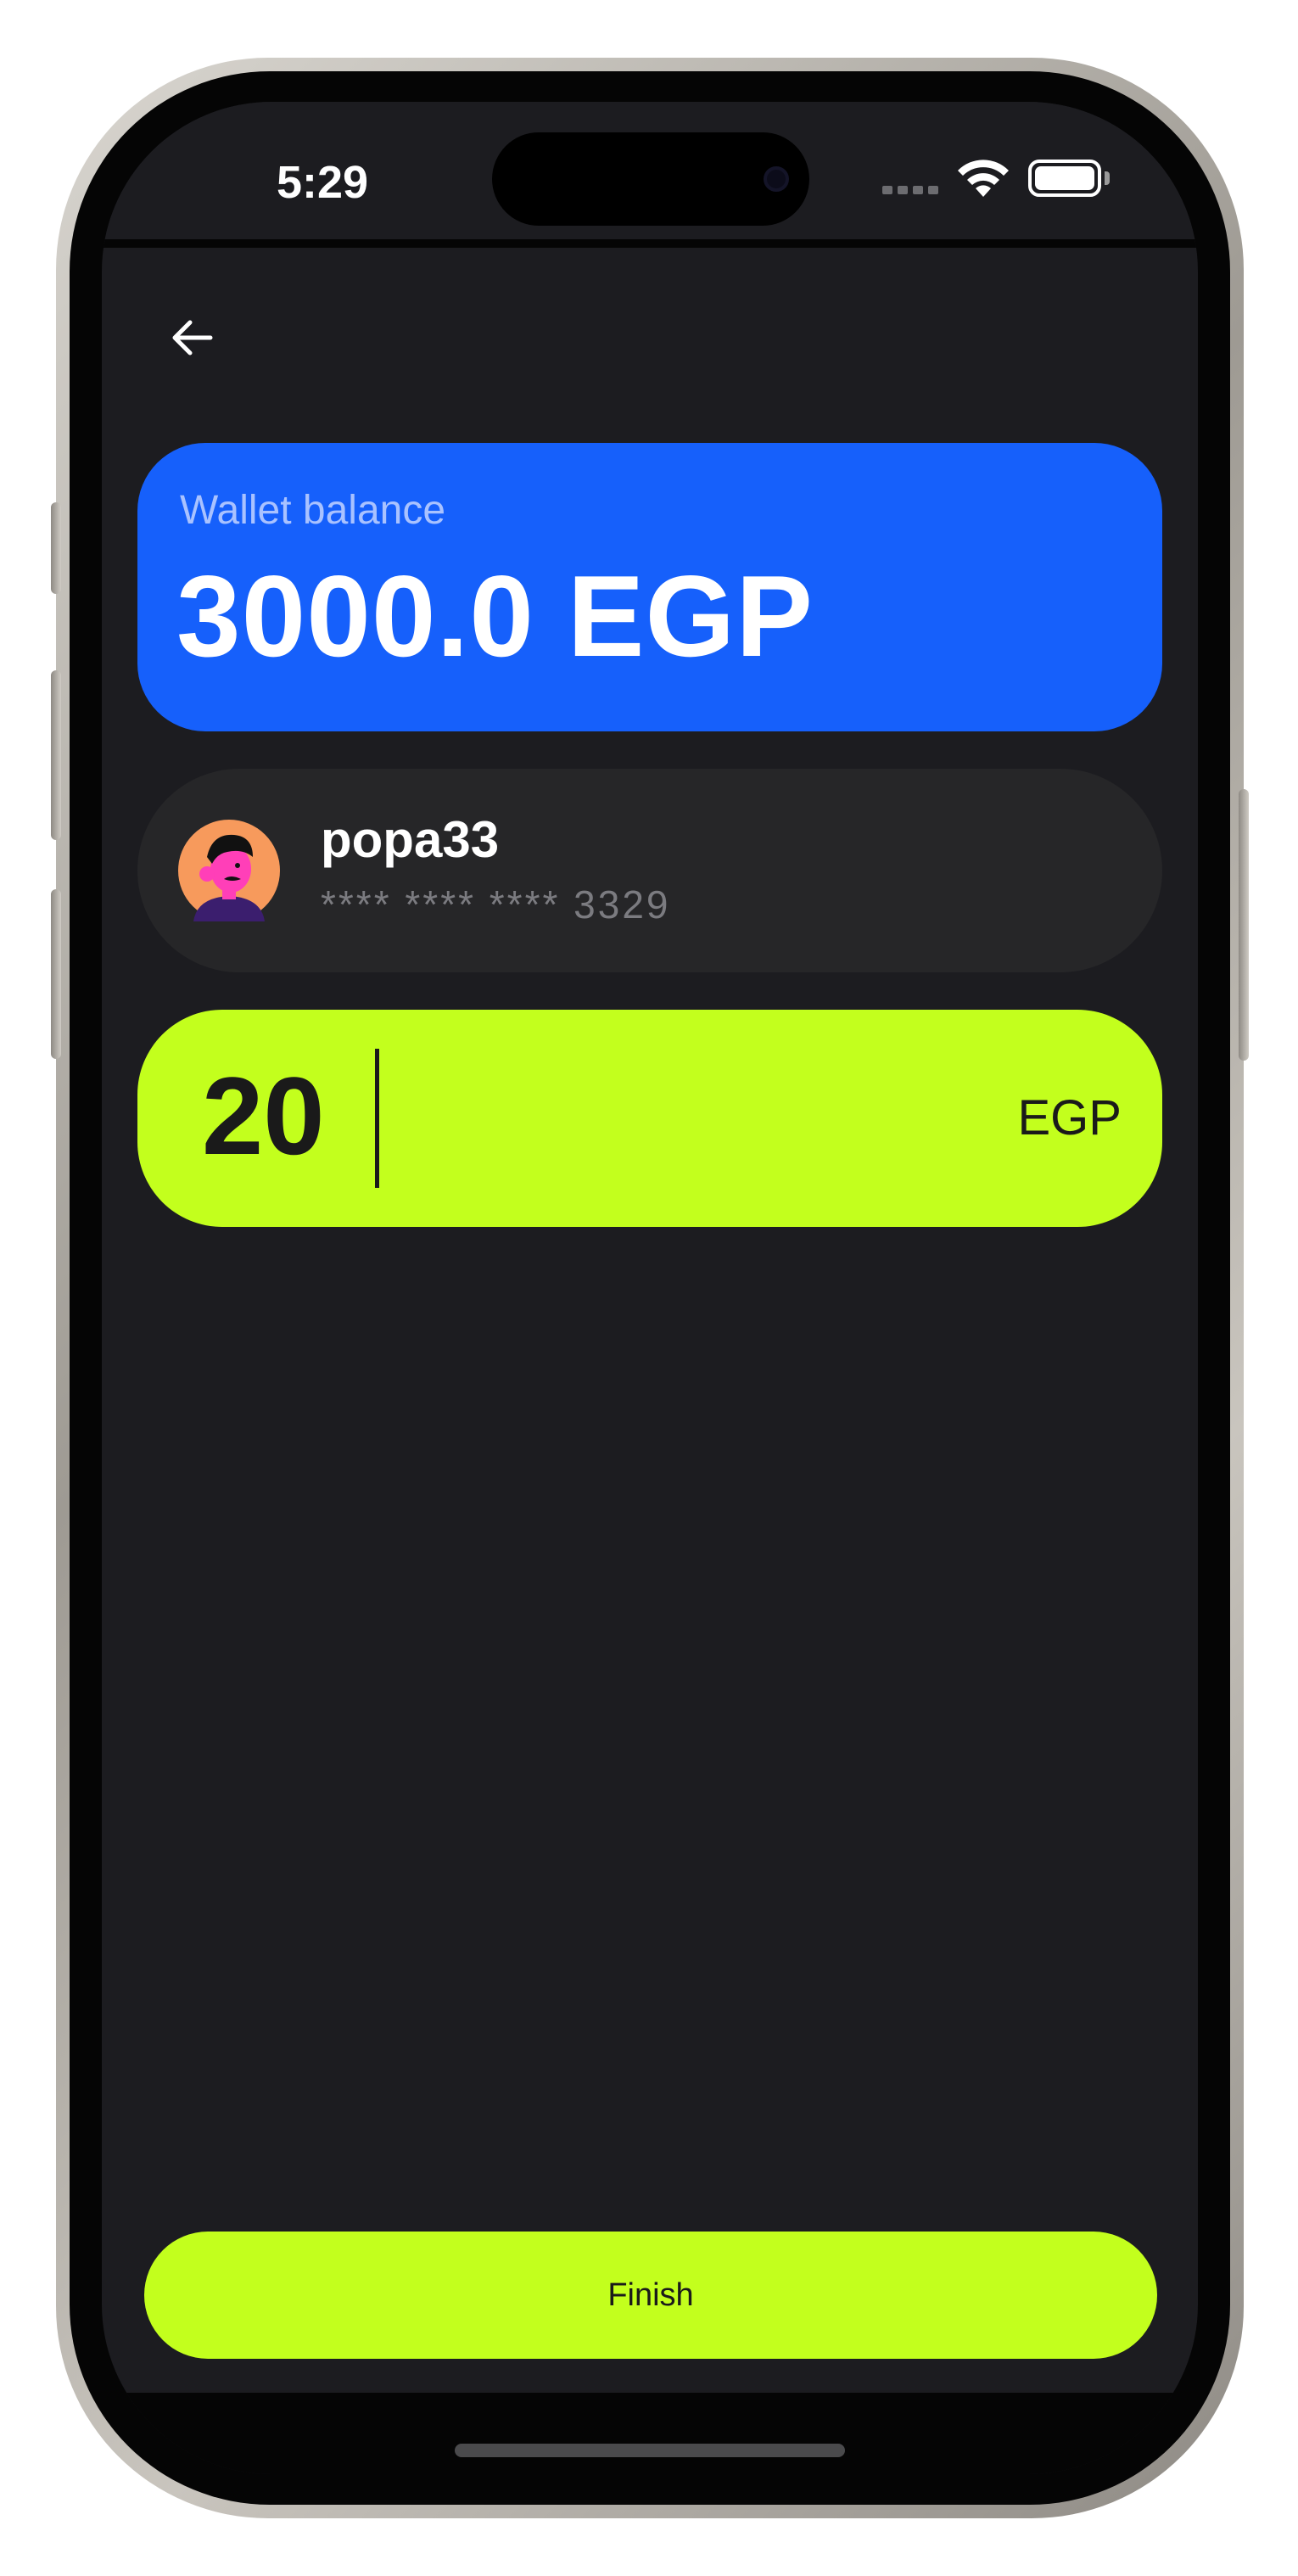  Describe the element at coordinates (56, 755) in the screenshot. I see `volume-up-button` at that location.